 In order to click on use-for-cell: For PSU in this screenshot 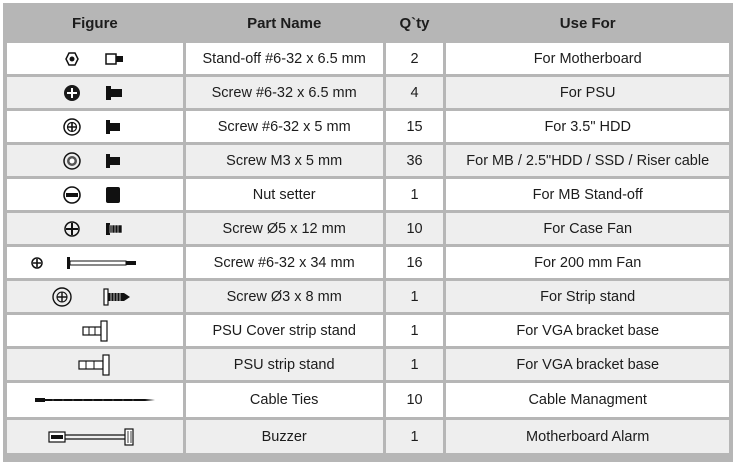, I will do `click(587, 92)`.